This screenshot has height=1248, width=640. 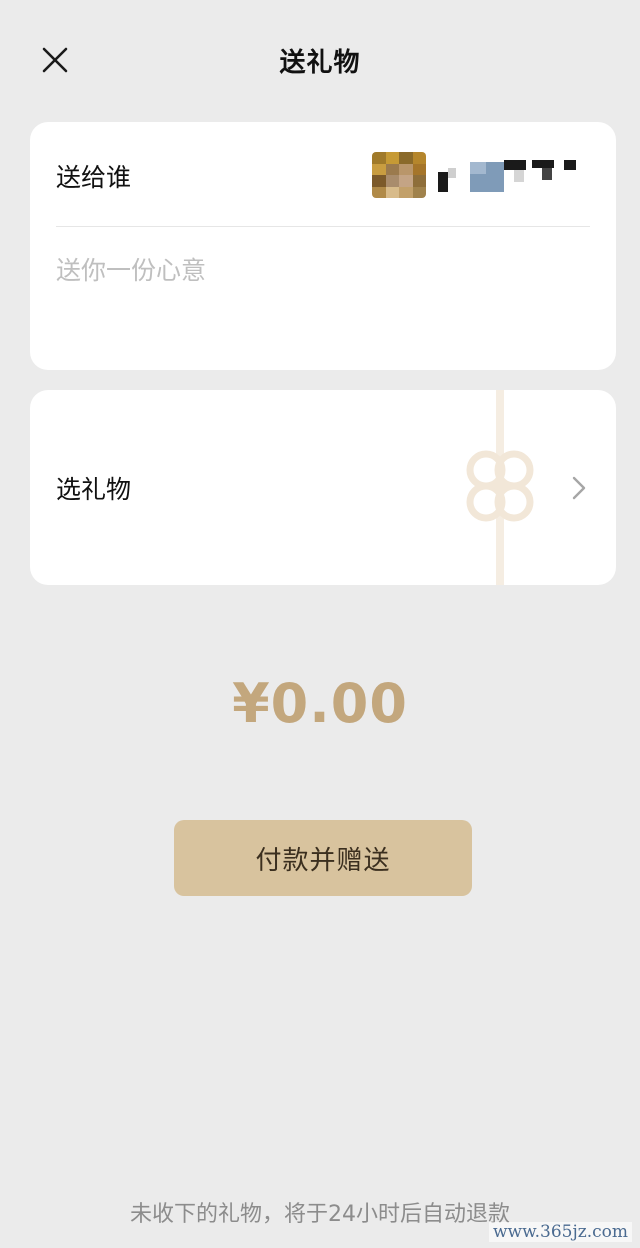 I want to click on ribbon-bow-icon, so click(x=500, y=487).